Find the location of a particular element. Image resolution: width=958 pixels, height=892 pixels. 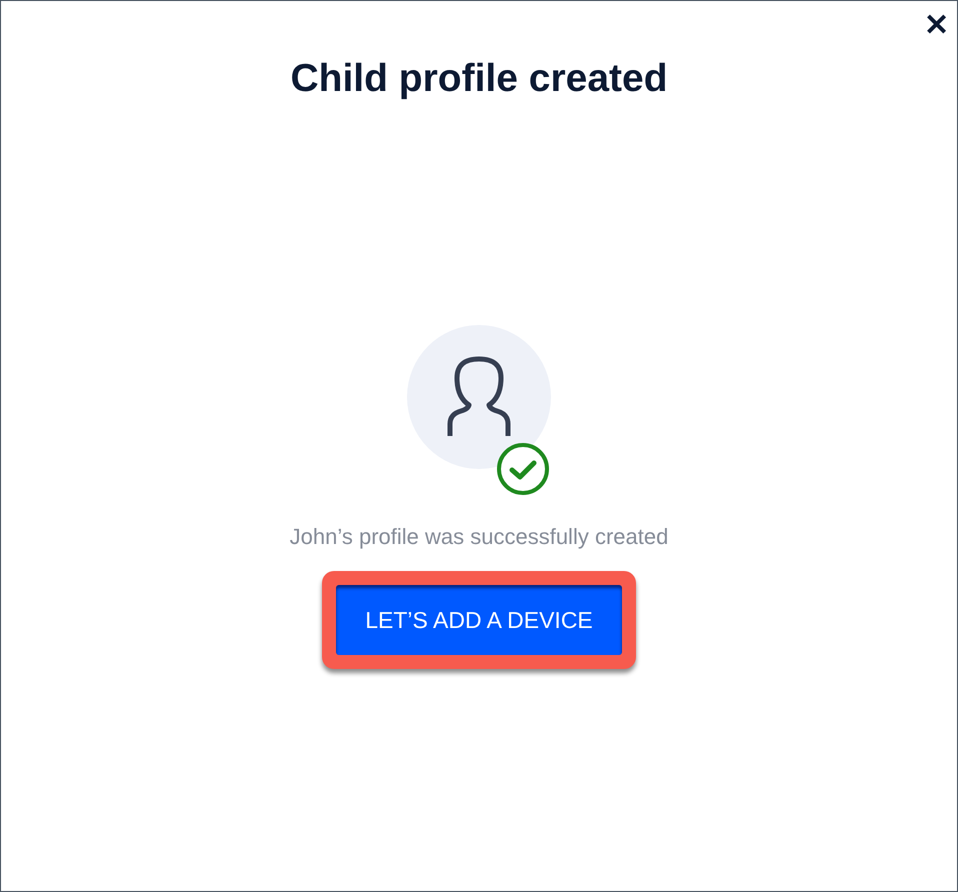

person-icon is located at coordinates (479, 397).